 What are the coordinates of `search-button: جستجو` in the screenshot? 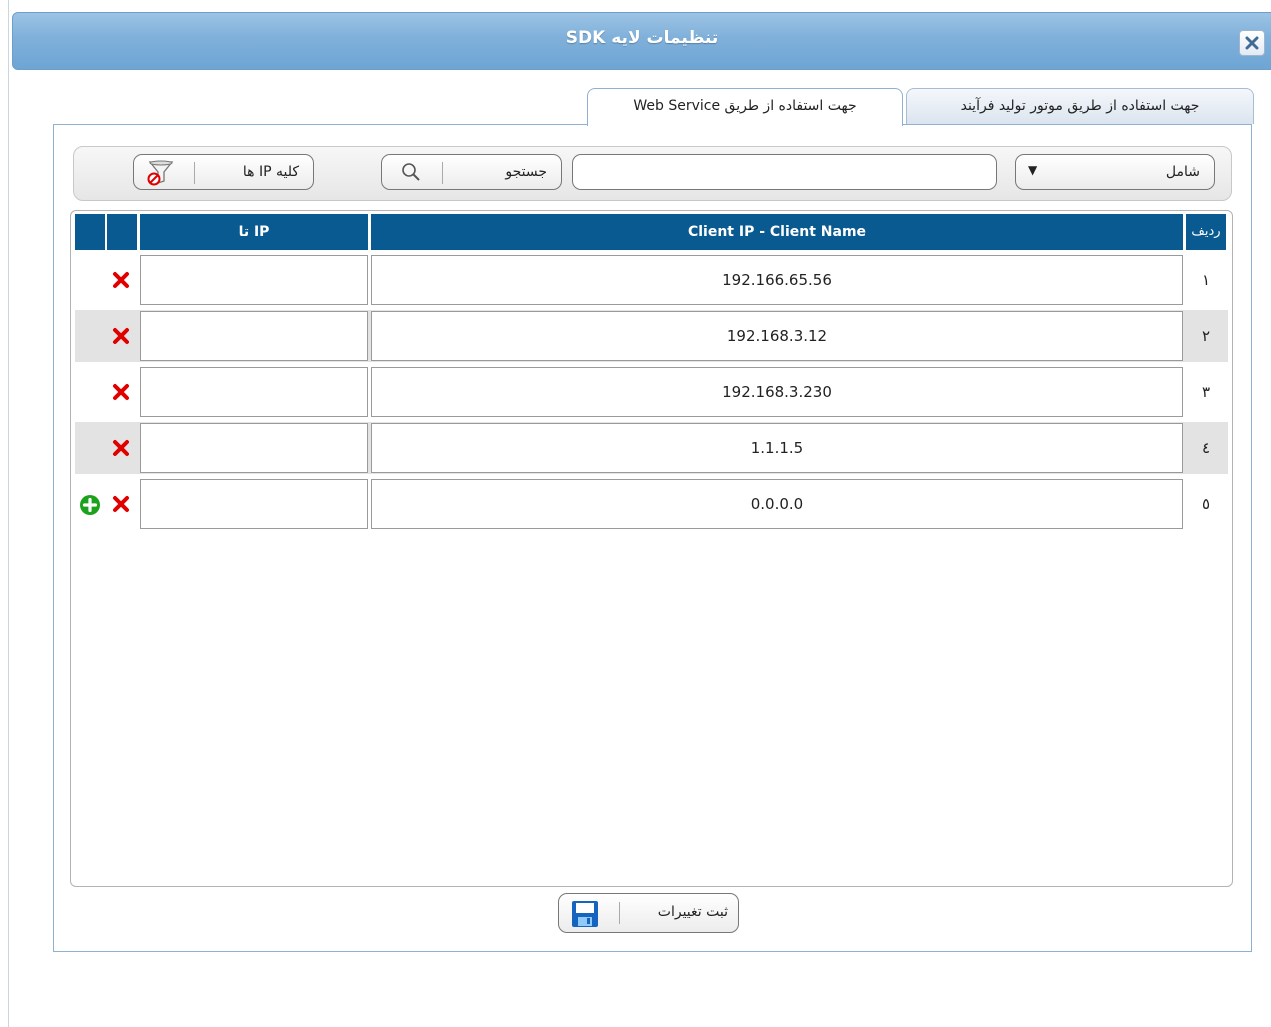 It's located at (471, 172).